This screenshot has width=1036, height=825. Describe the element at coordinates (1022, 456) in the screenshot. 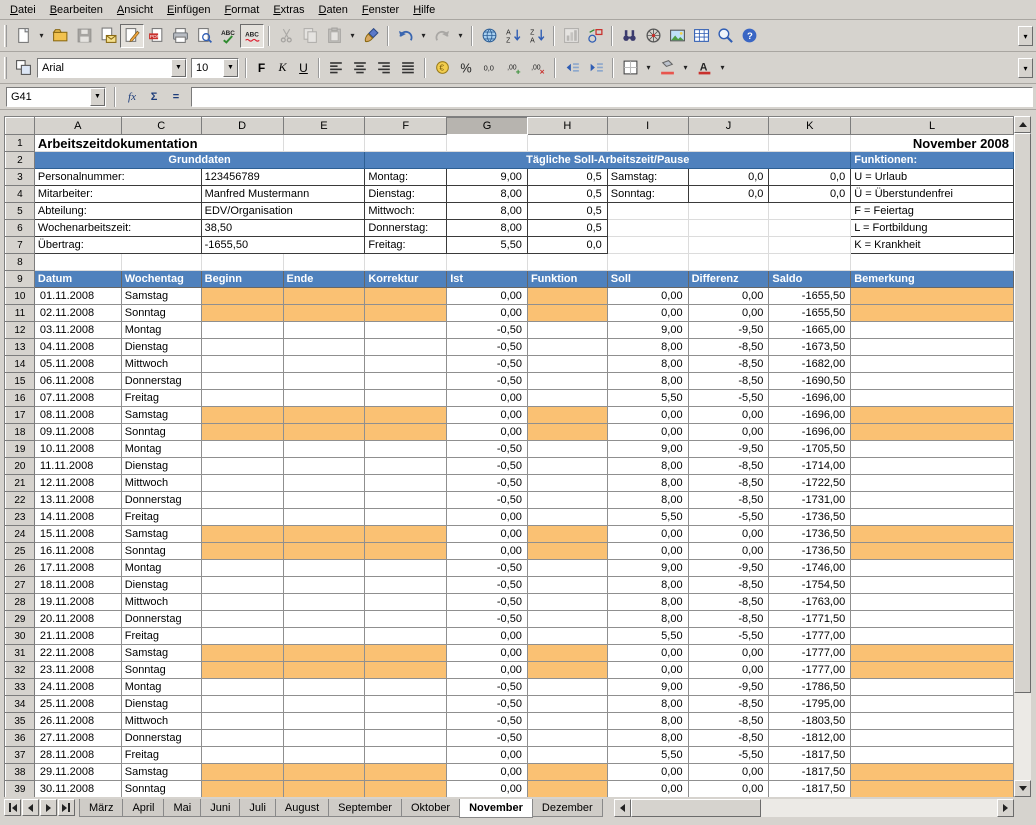

I see `vertical-scrollbar` at that location.